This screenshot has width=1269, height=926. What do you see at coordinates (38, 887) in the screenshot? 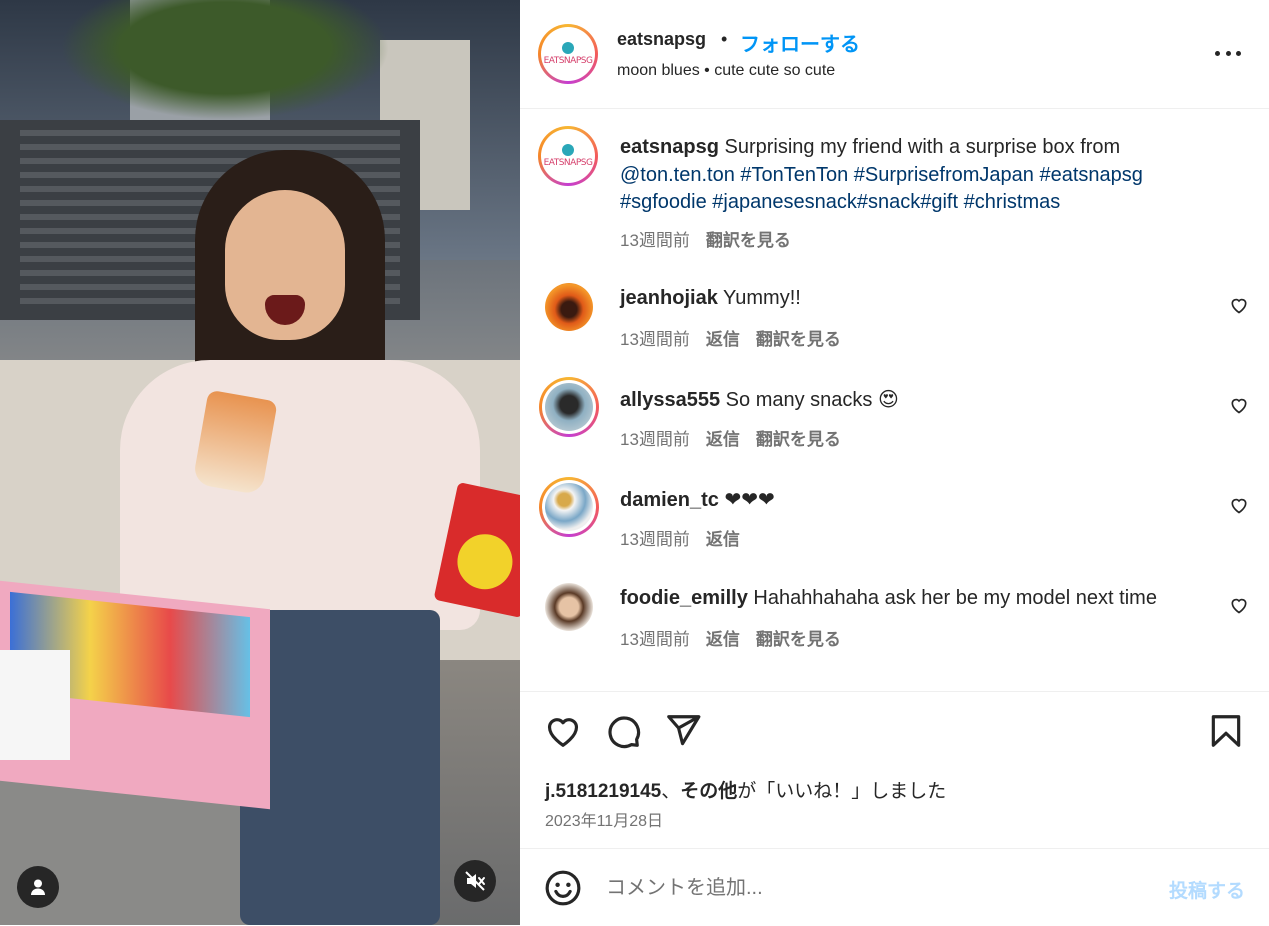
I see `user-tag-icon` at bounding box center [38, 887].